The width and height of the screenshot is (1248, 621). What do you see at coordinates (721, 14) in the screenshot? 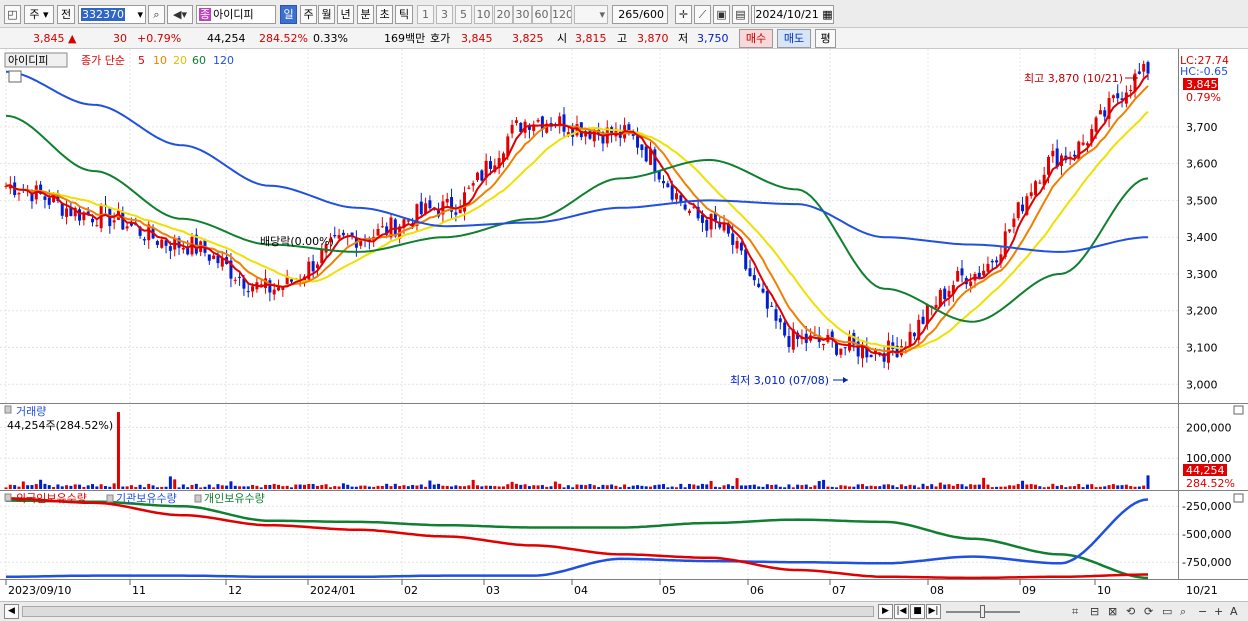
I see `save-icon: ▣` at bounding box center [721, 14].